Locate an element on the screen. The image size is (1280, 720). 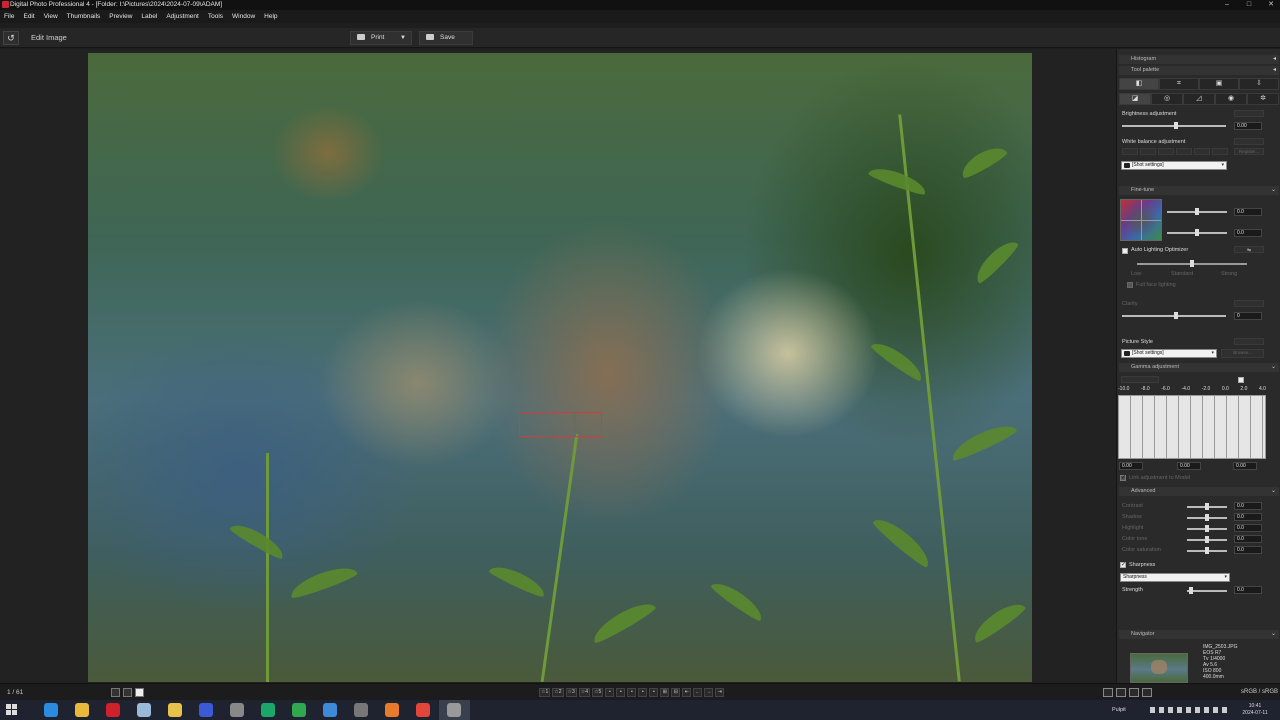
color-saturation-slider is located at coordinates (1207, 550).